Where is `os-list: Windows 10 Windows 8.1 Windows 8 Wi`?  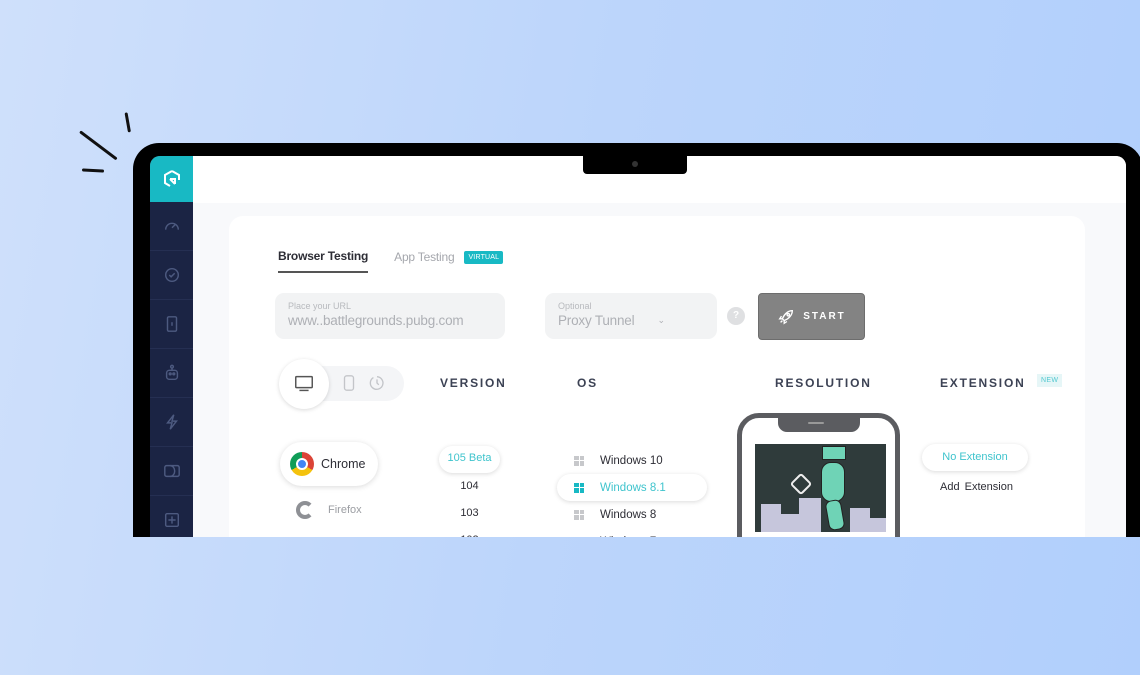 os-list: Windows 10 Windows 8.1 Windows 8 Wi is located at coordinates (632, 492).